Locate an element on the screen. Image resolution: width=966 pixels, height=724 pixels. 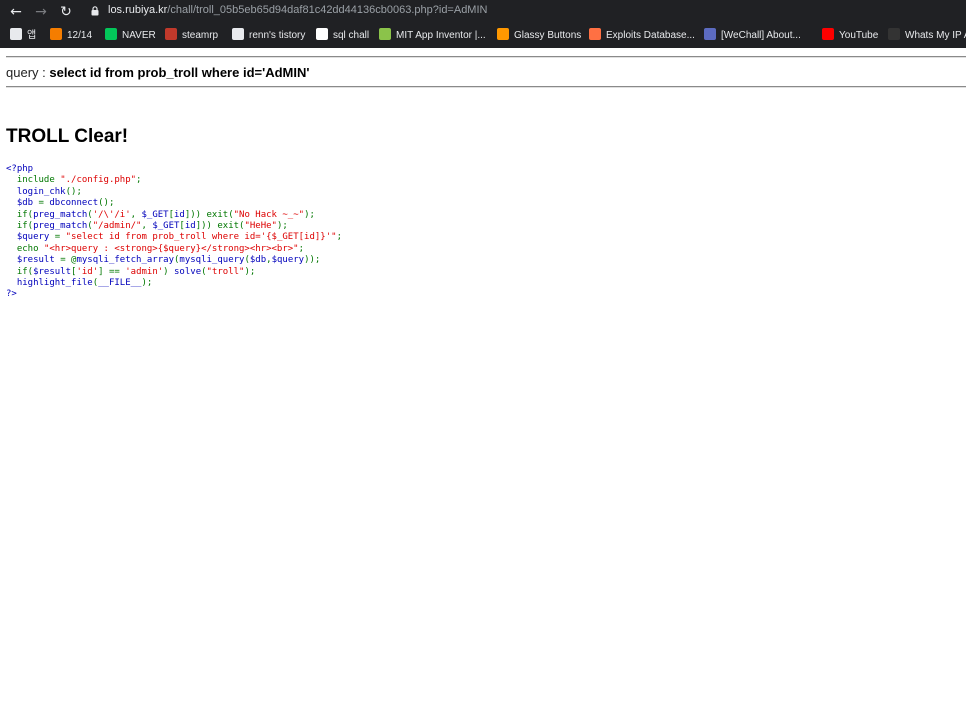
code-token: 'admin' is located at coordinates (144, 271).